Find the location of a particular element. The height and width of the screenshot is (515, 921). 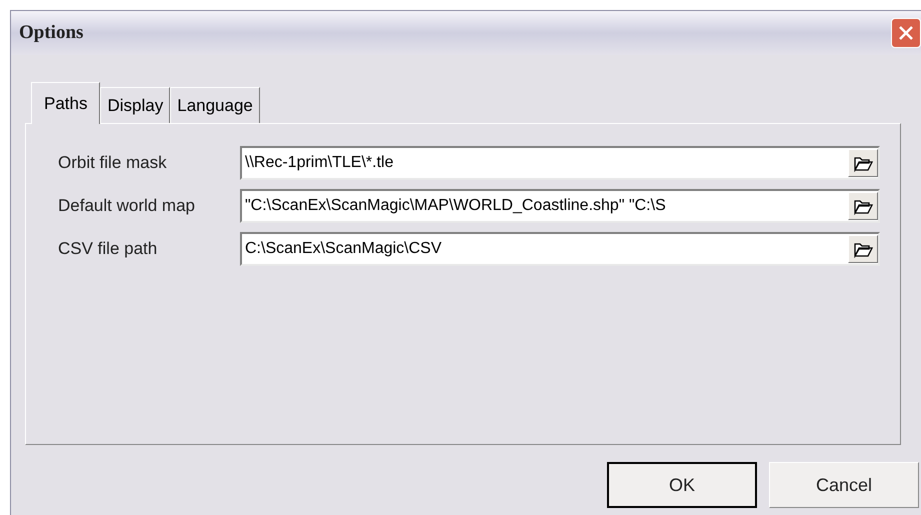

tab: Language is located at coordinates (215, 105).